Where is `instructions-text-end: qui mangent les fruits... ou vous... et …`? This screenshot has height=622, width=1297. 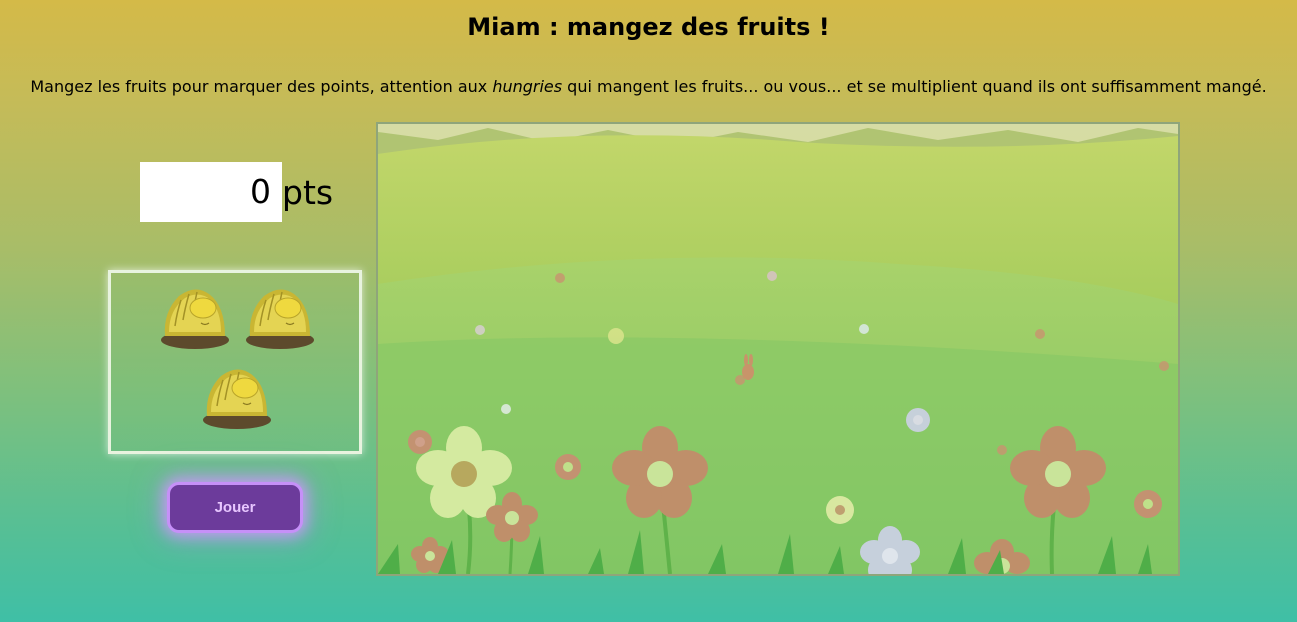
instructions-text-end: qui mangent les fruits... ou vous... et … is located at coordinates (914, 86).